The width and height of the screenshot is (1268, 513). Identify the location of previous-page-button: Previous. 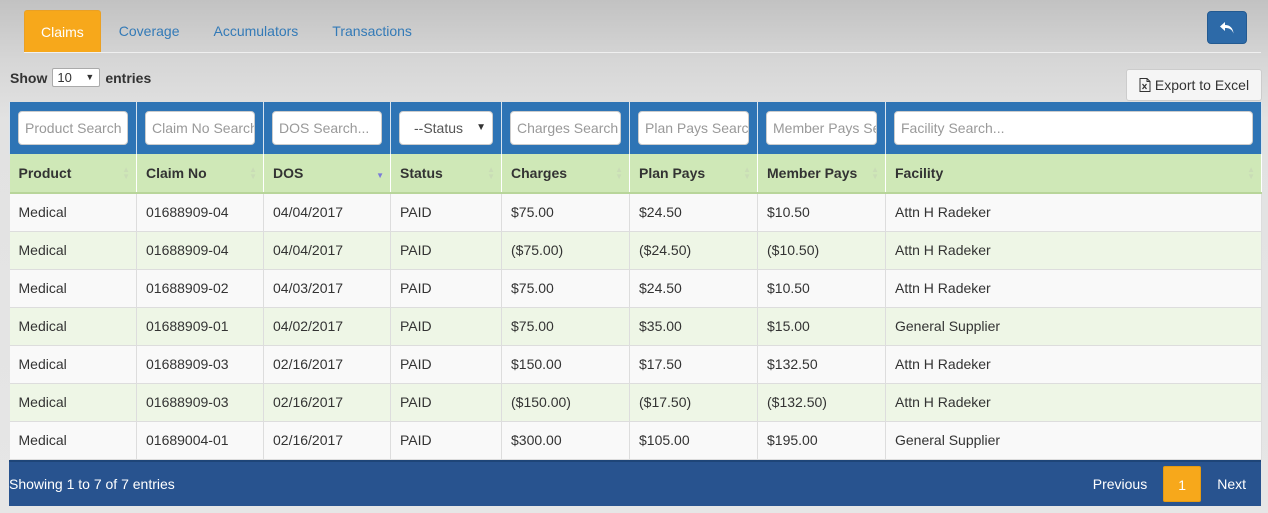
(1120, 484).